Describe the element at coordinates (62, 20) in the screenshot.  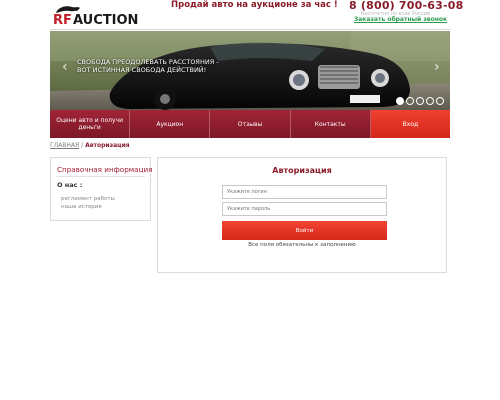
I see `svg-text: RF` at that location.